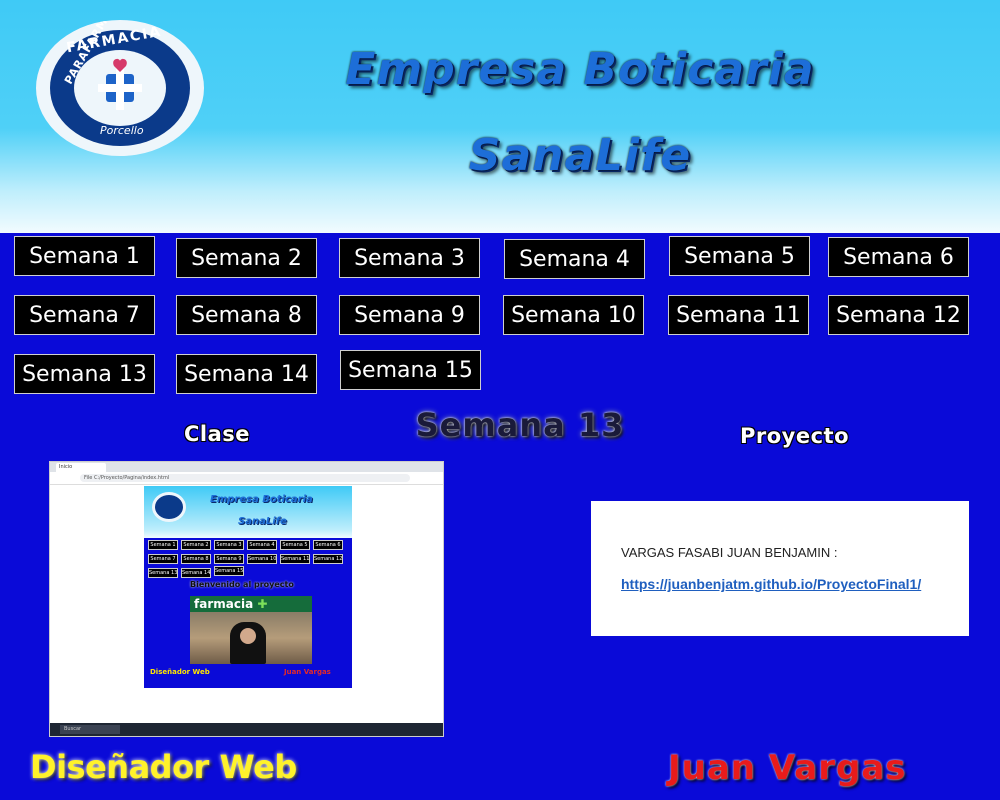 The image size is (1000, 800). Describe the element at coordinates (122, 130) in the screenshot. I see `logo-bottom-text: Porcello` at that location.